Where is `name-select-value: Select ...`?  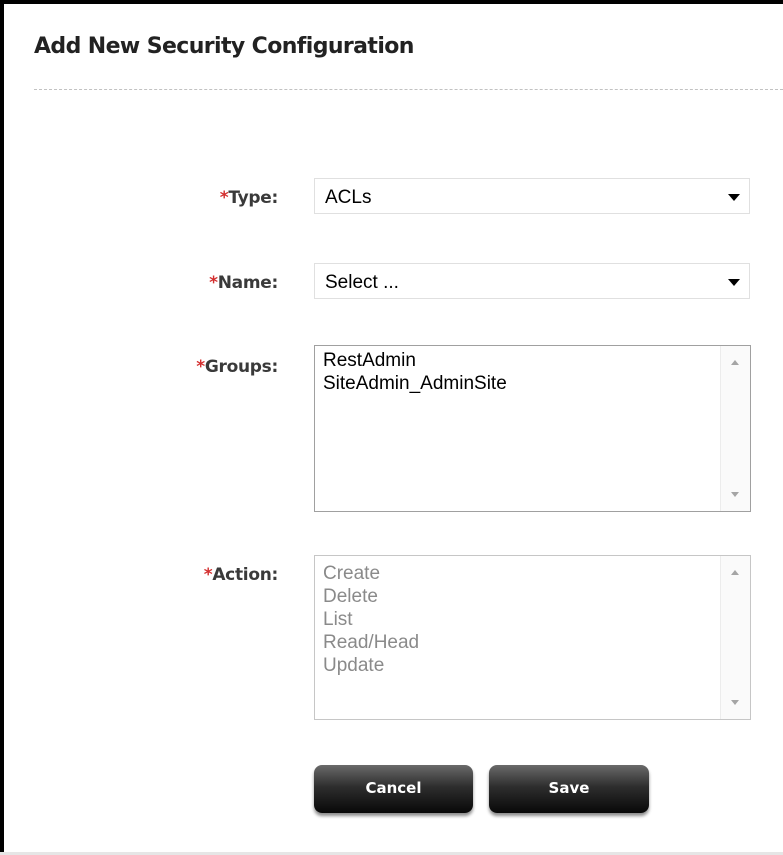
name-select-value: Select ... is located at coordinates (362, 282).